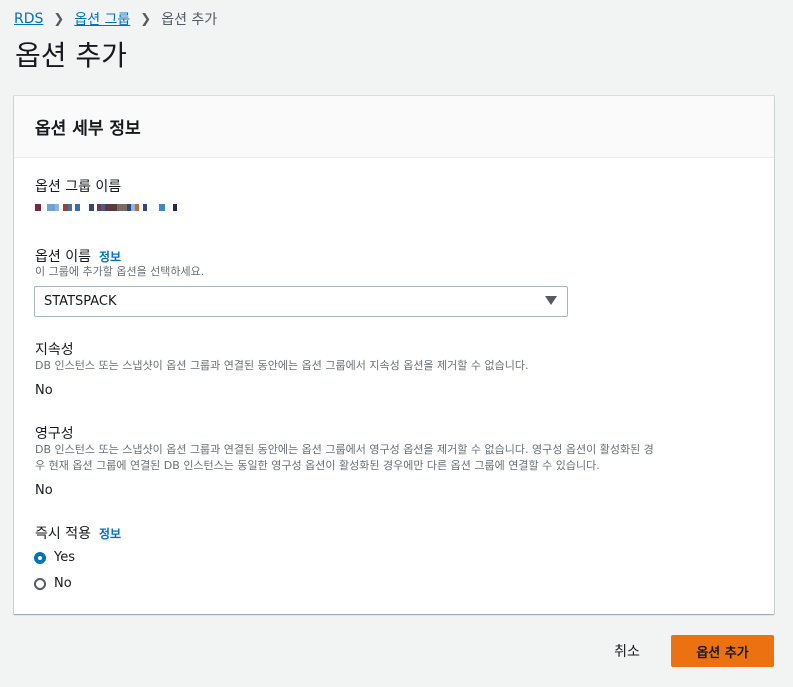 The height and width of the screenshot is (687, 793). What do you see at coordinates (54, 434) in the screenshot?
I see `permanent-label: 영구성` at bounding box center [54, 434].